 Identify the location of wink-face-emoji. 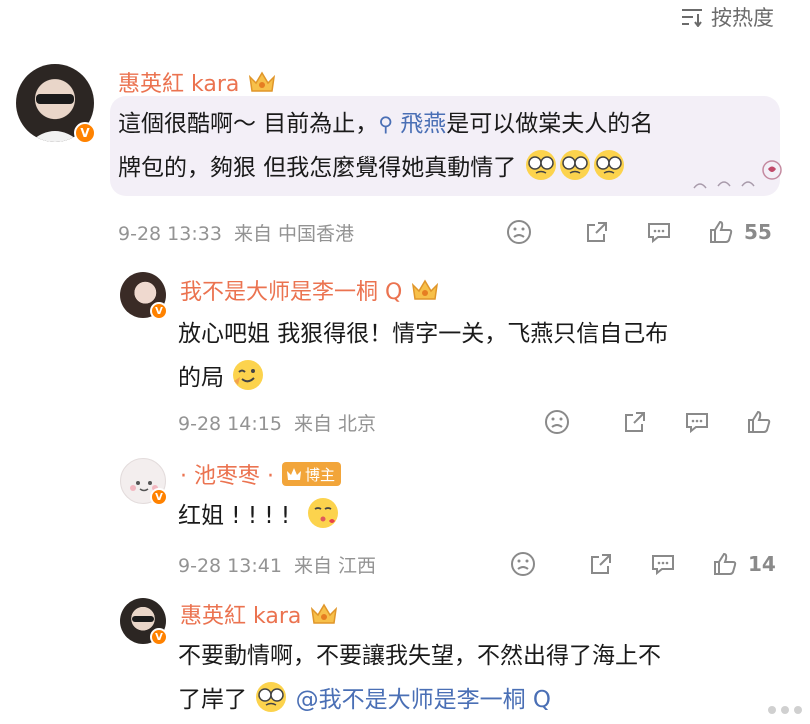
(248, 375).